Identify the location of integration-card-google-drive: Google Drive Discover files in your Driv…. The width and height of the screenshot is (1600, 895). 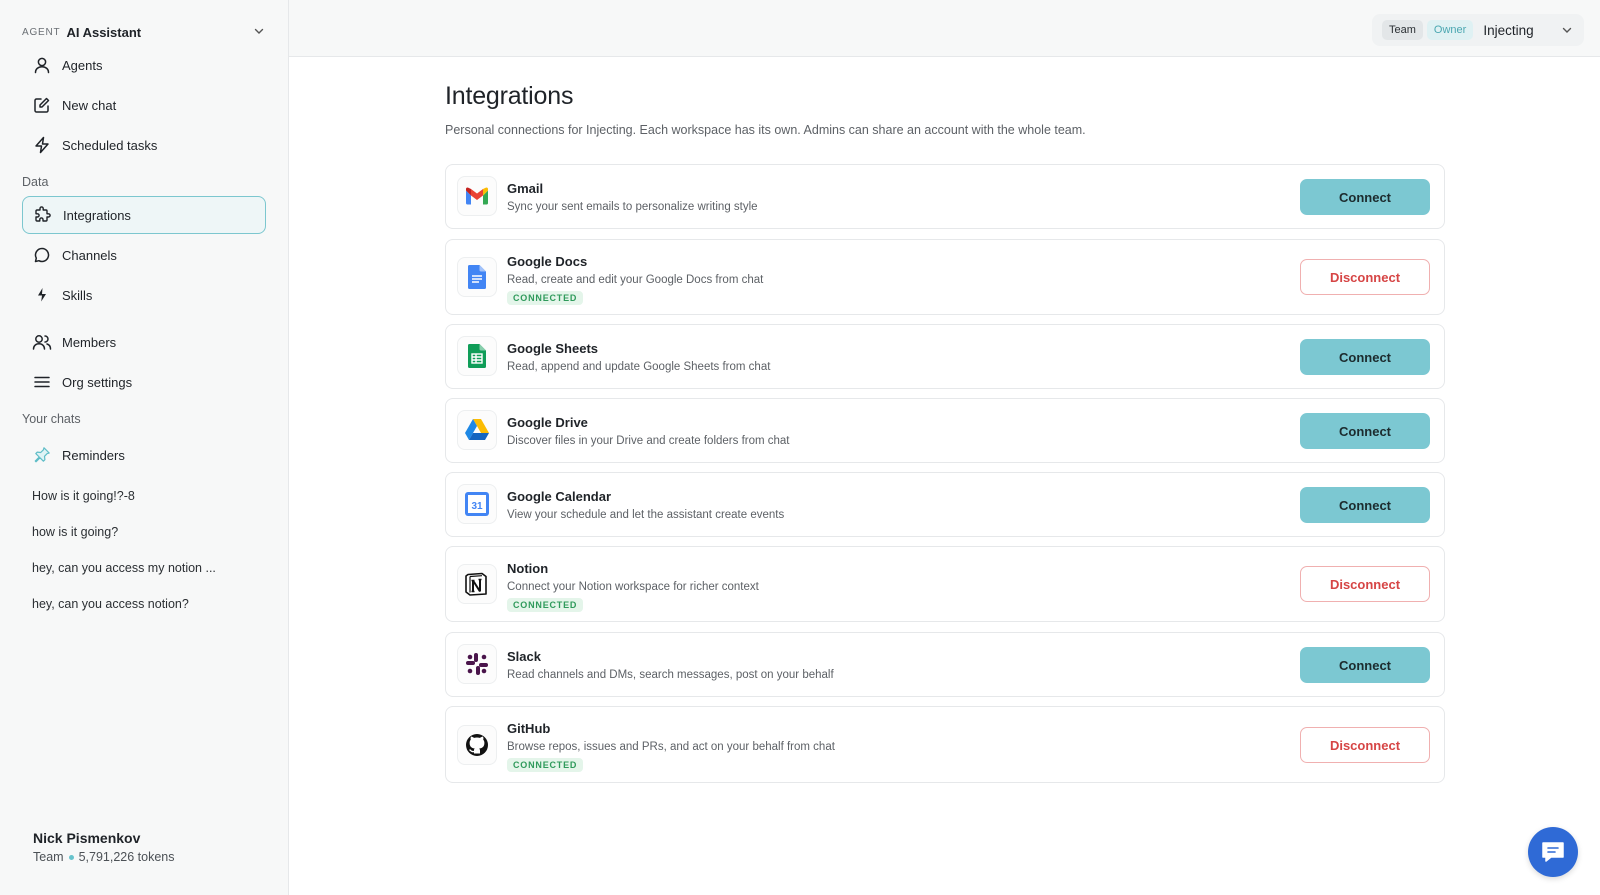
(945, 430).